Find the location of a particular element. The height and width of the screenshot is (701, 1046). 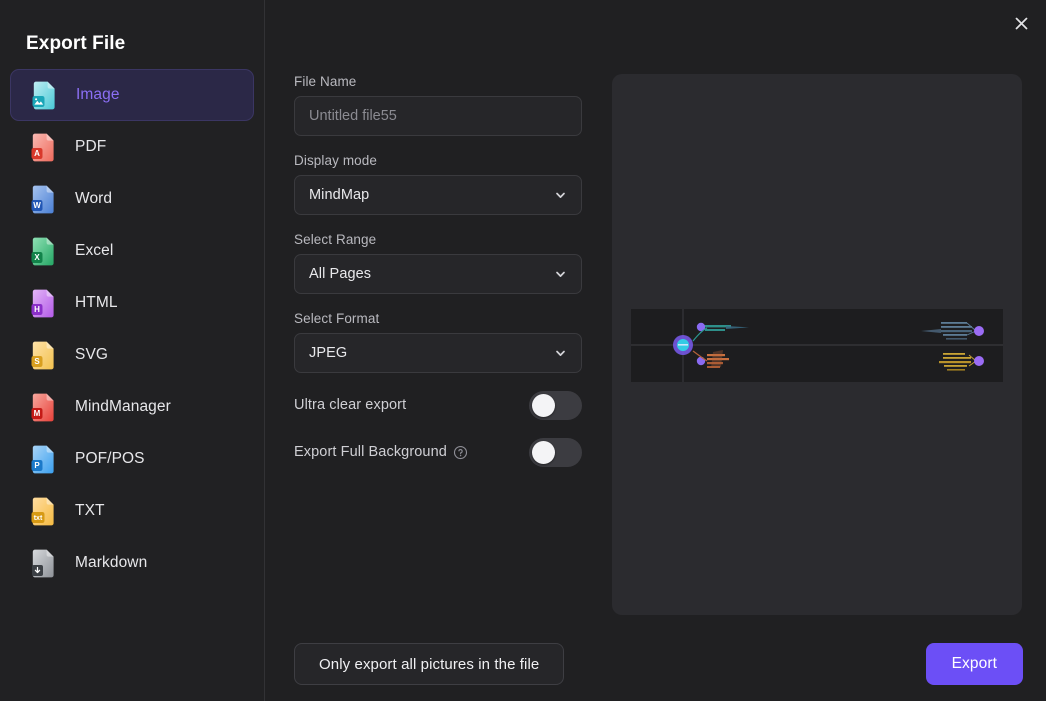

display-mode-value: MindMap is located at coordinates (339, 195).